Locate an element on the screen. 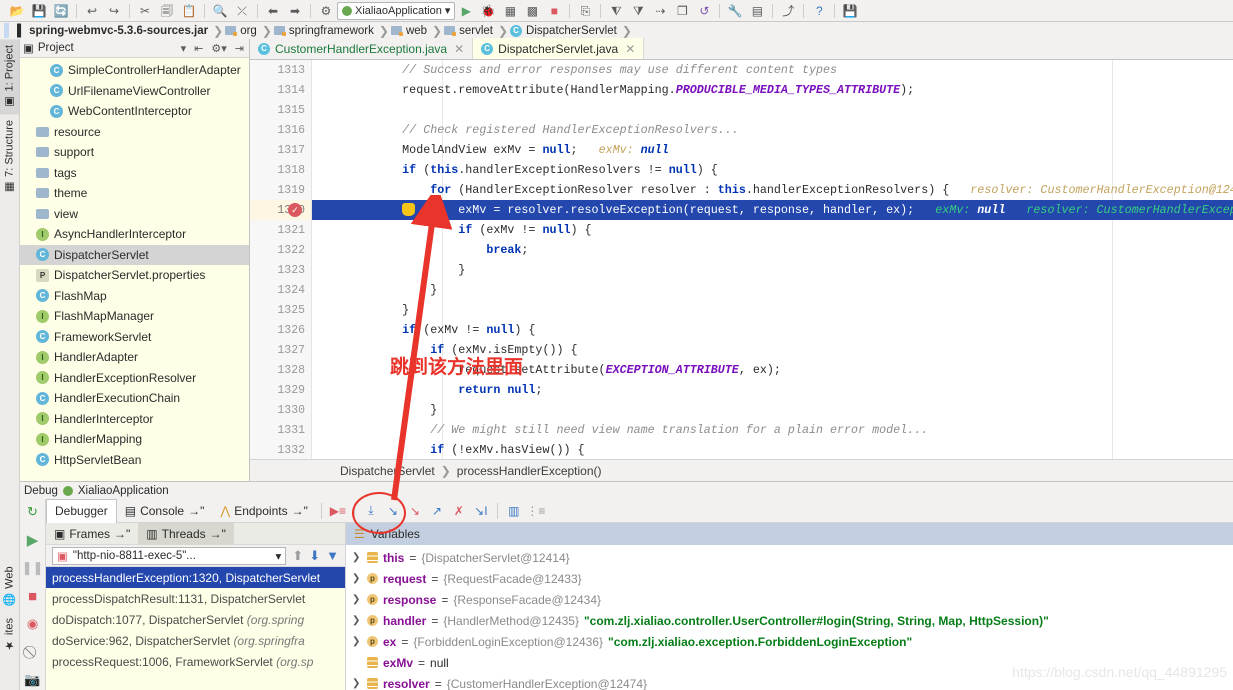  pause-icon: ❚❚ is located at coordinates (33, 568).